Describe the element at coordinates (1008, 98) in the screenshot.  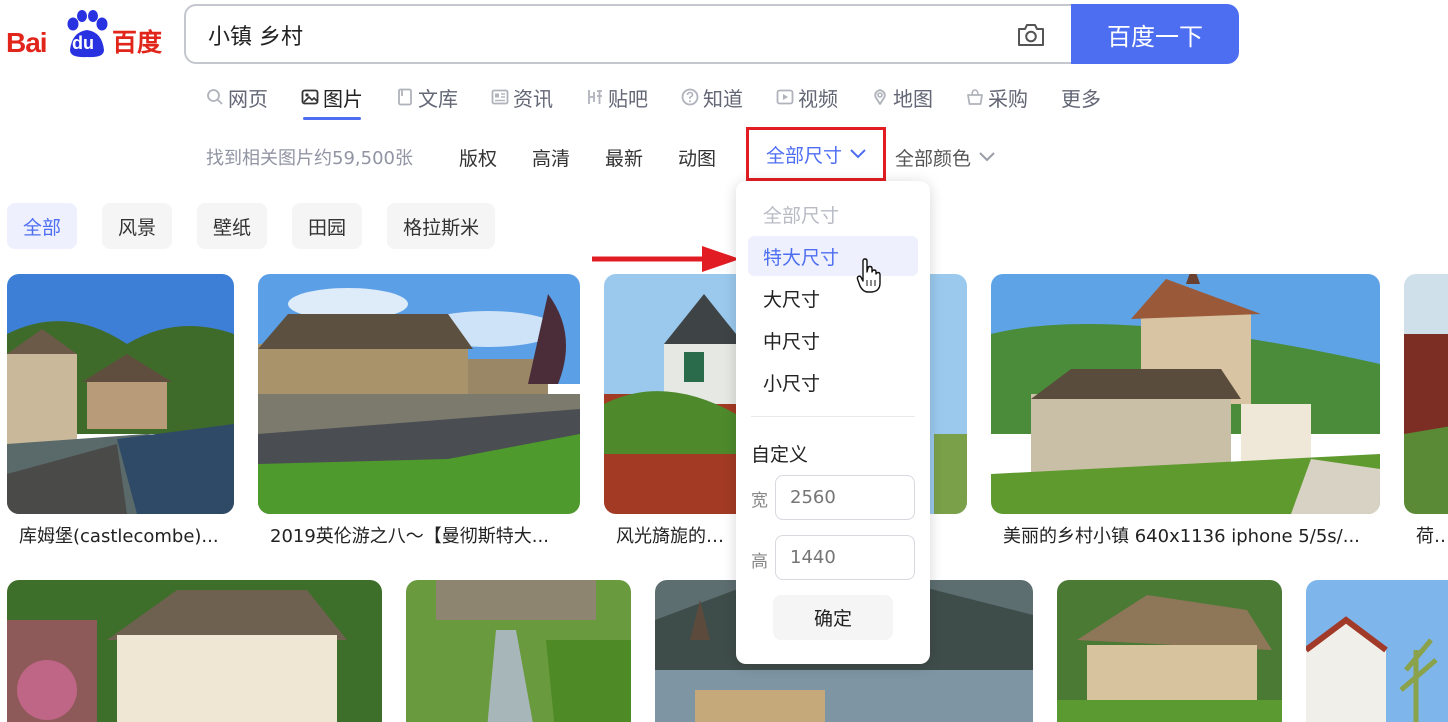
I see `tab-label: 采购` at that location.